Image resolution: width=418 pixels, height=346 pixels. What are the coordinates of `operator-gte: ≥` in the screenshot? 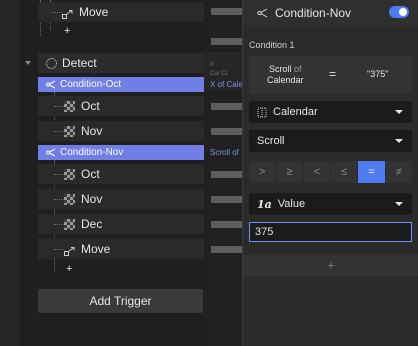 It's located at (289, 172).